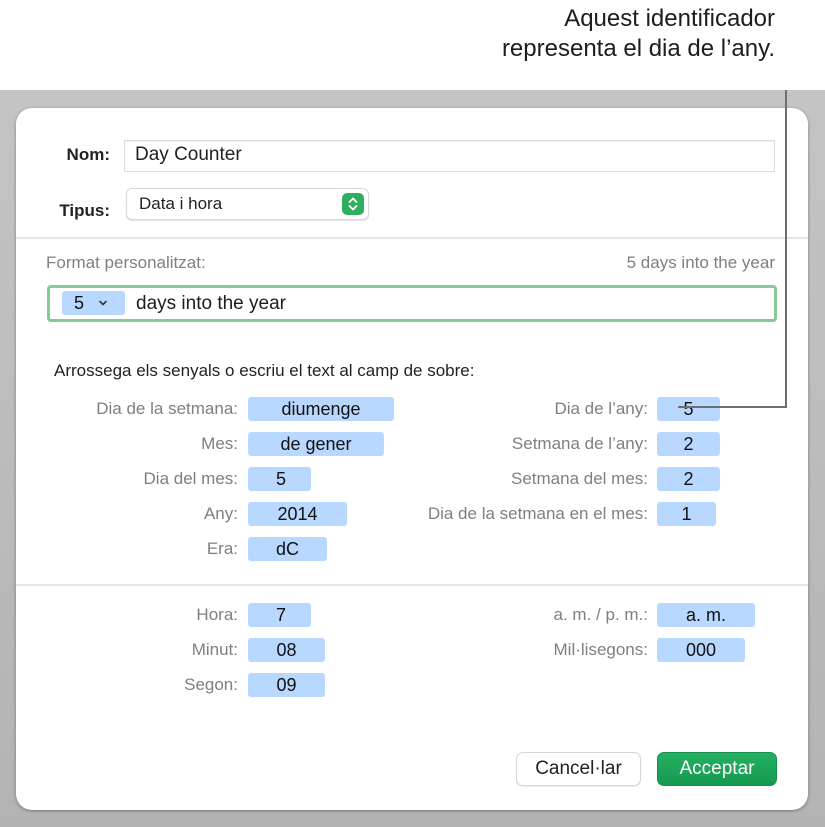 This screenshot has height=827, width=825. I want to click on token-minute: 08, so click(286, 650).